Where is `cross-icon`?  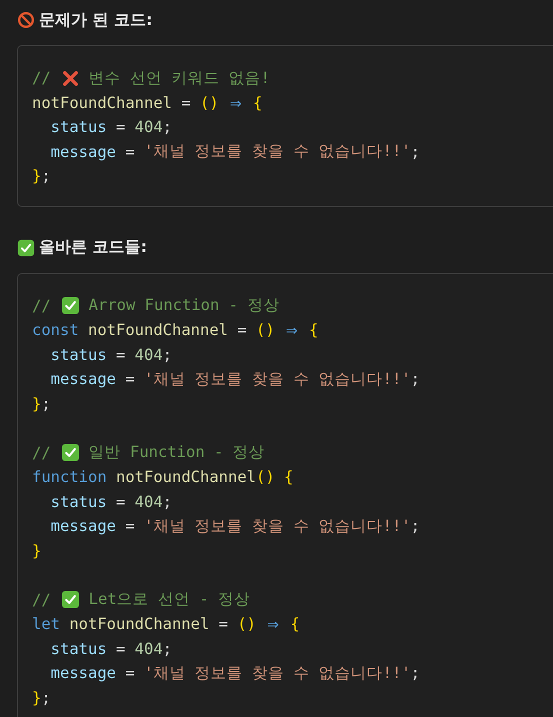 cross-icon is located at coordinates (70, 78).